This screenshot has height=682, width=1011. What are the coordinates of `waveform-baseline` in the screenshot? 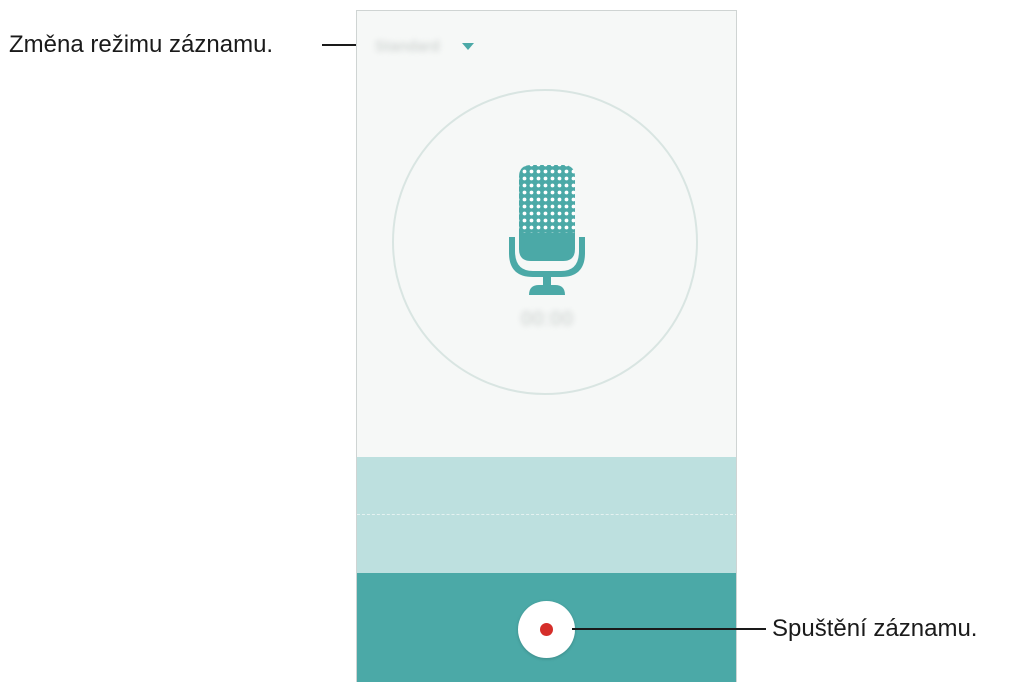 It's located at (546, 514).